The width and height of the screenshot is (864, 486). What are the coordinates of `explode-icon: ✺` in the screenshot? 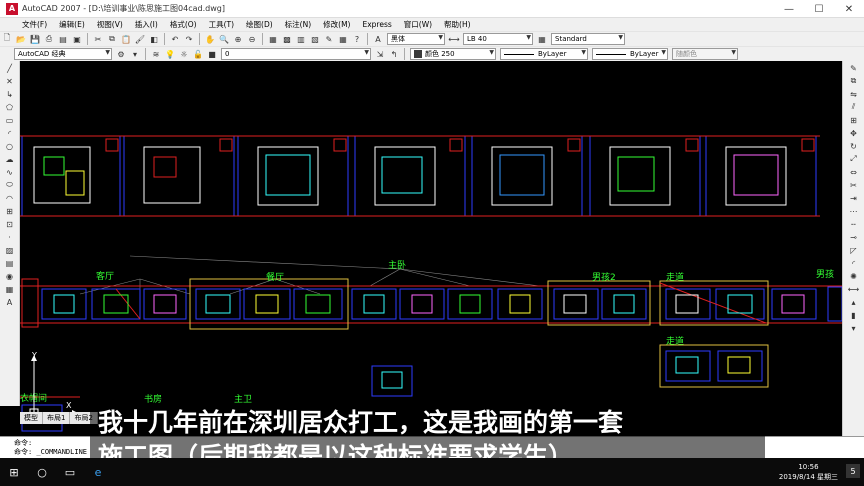 It's located at (854, 276).